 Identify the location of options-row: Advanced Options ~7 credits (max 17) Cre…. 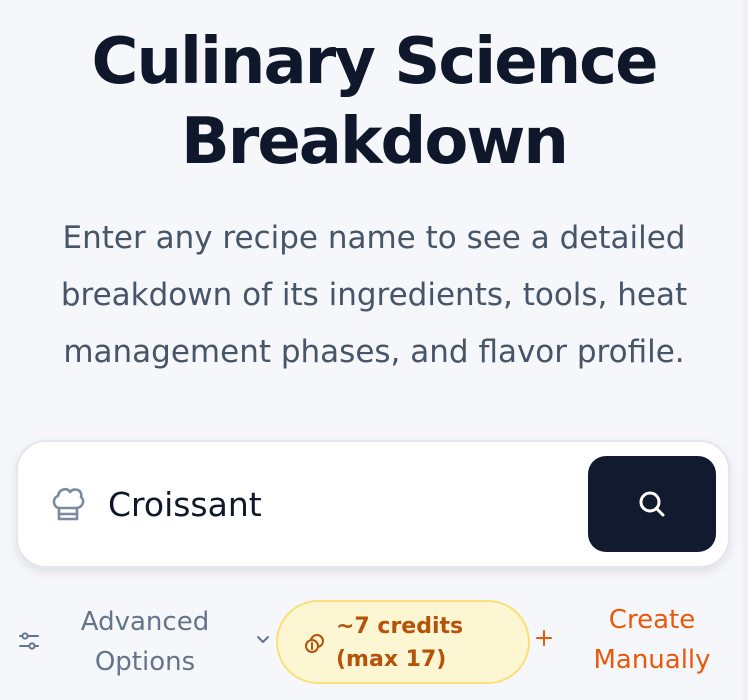
(374, 640).